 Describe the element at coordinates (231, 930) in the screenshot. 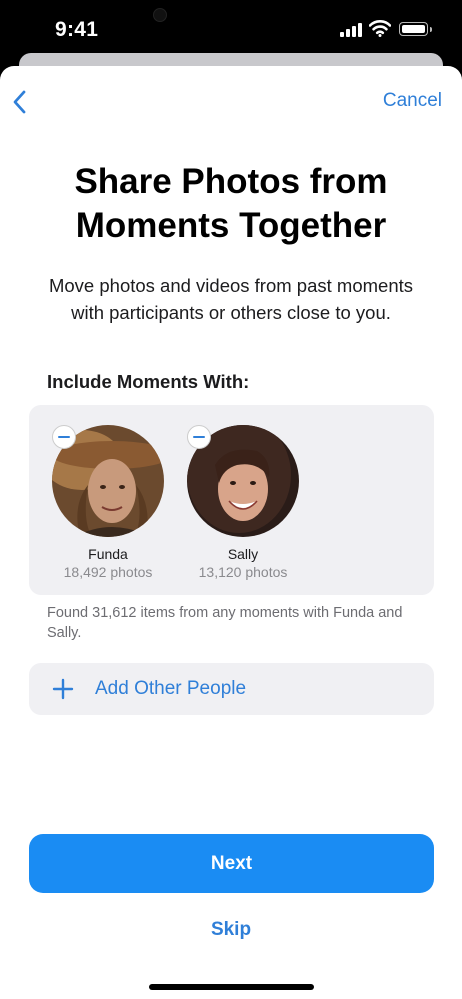

I see `skip-button: Skip` at that location.